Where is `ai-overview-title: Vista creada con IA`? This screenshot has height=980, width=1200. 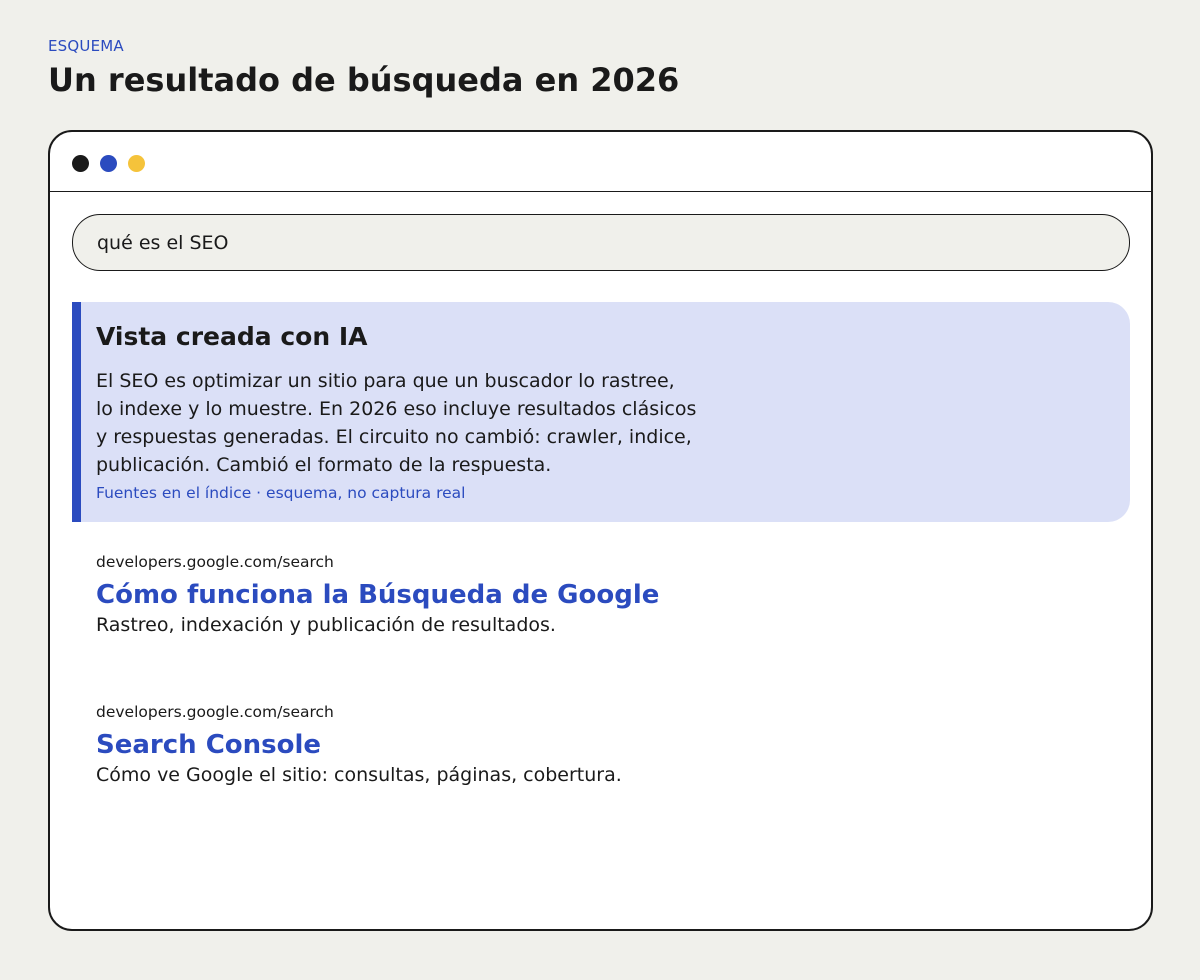 ai-overview-title: Vista creada con IA is located at coordinates (232, 336).